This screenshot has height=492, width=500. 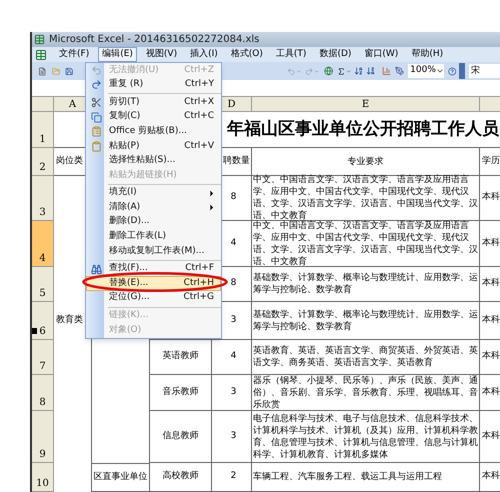 I want to click on scissors-icon, so click(x=96, y=102).